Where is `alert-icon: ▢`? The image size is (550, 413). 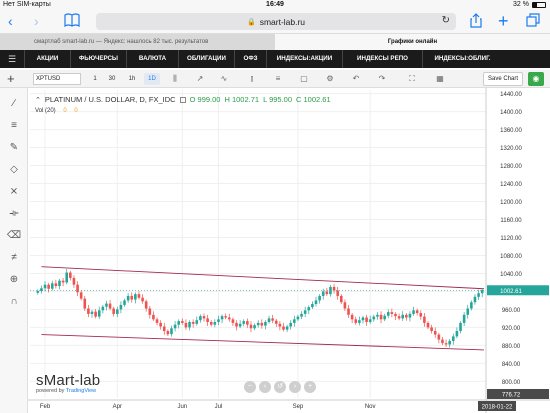 alert-icon: ▢ is located at coordinates (304, 79).